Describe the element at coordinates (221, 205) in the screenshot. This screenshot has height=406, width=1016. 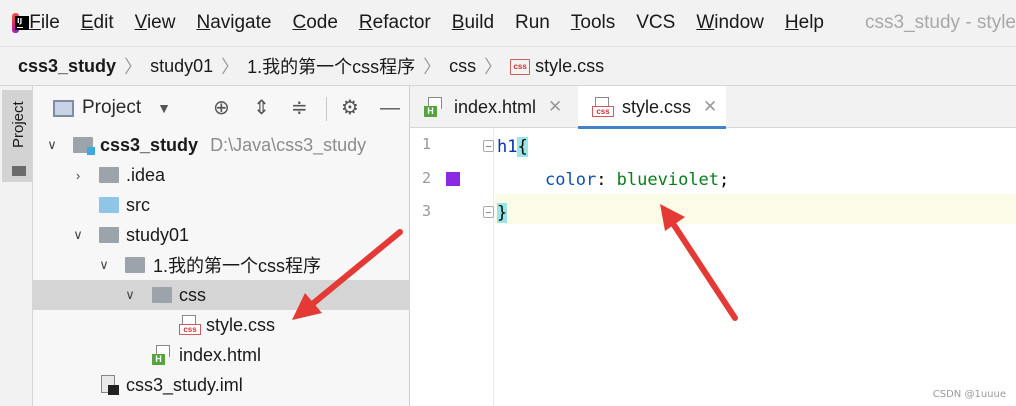
I see `tree-node-src: src` at that location.